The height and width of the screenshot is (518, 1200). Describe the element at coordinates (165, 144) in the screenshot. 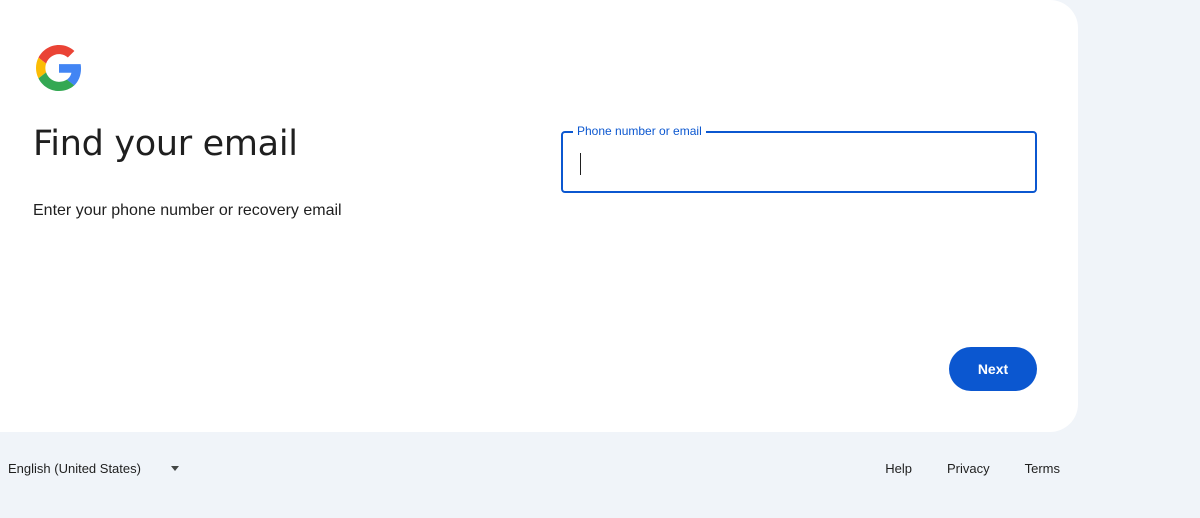

I see `page-title: Find your email` at that location.